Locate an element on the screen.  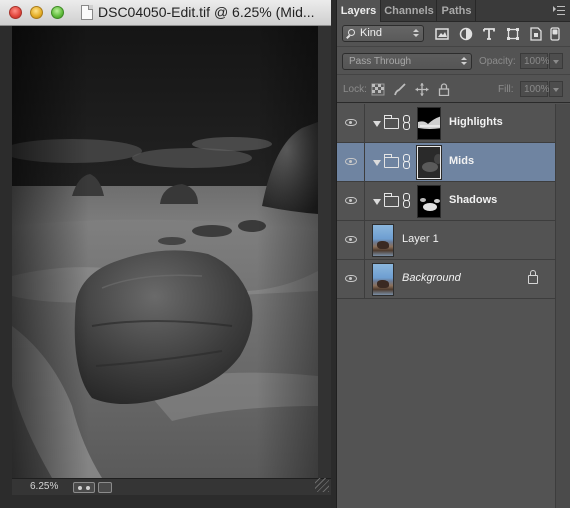
filter-kind-label: Kind is located at coordinates (371, 33).